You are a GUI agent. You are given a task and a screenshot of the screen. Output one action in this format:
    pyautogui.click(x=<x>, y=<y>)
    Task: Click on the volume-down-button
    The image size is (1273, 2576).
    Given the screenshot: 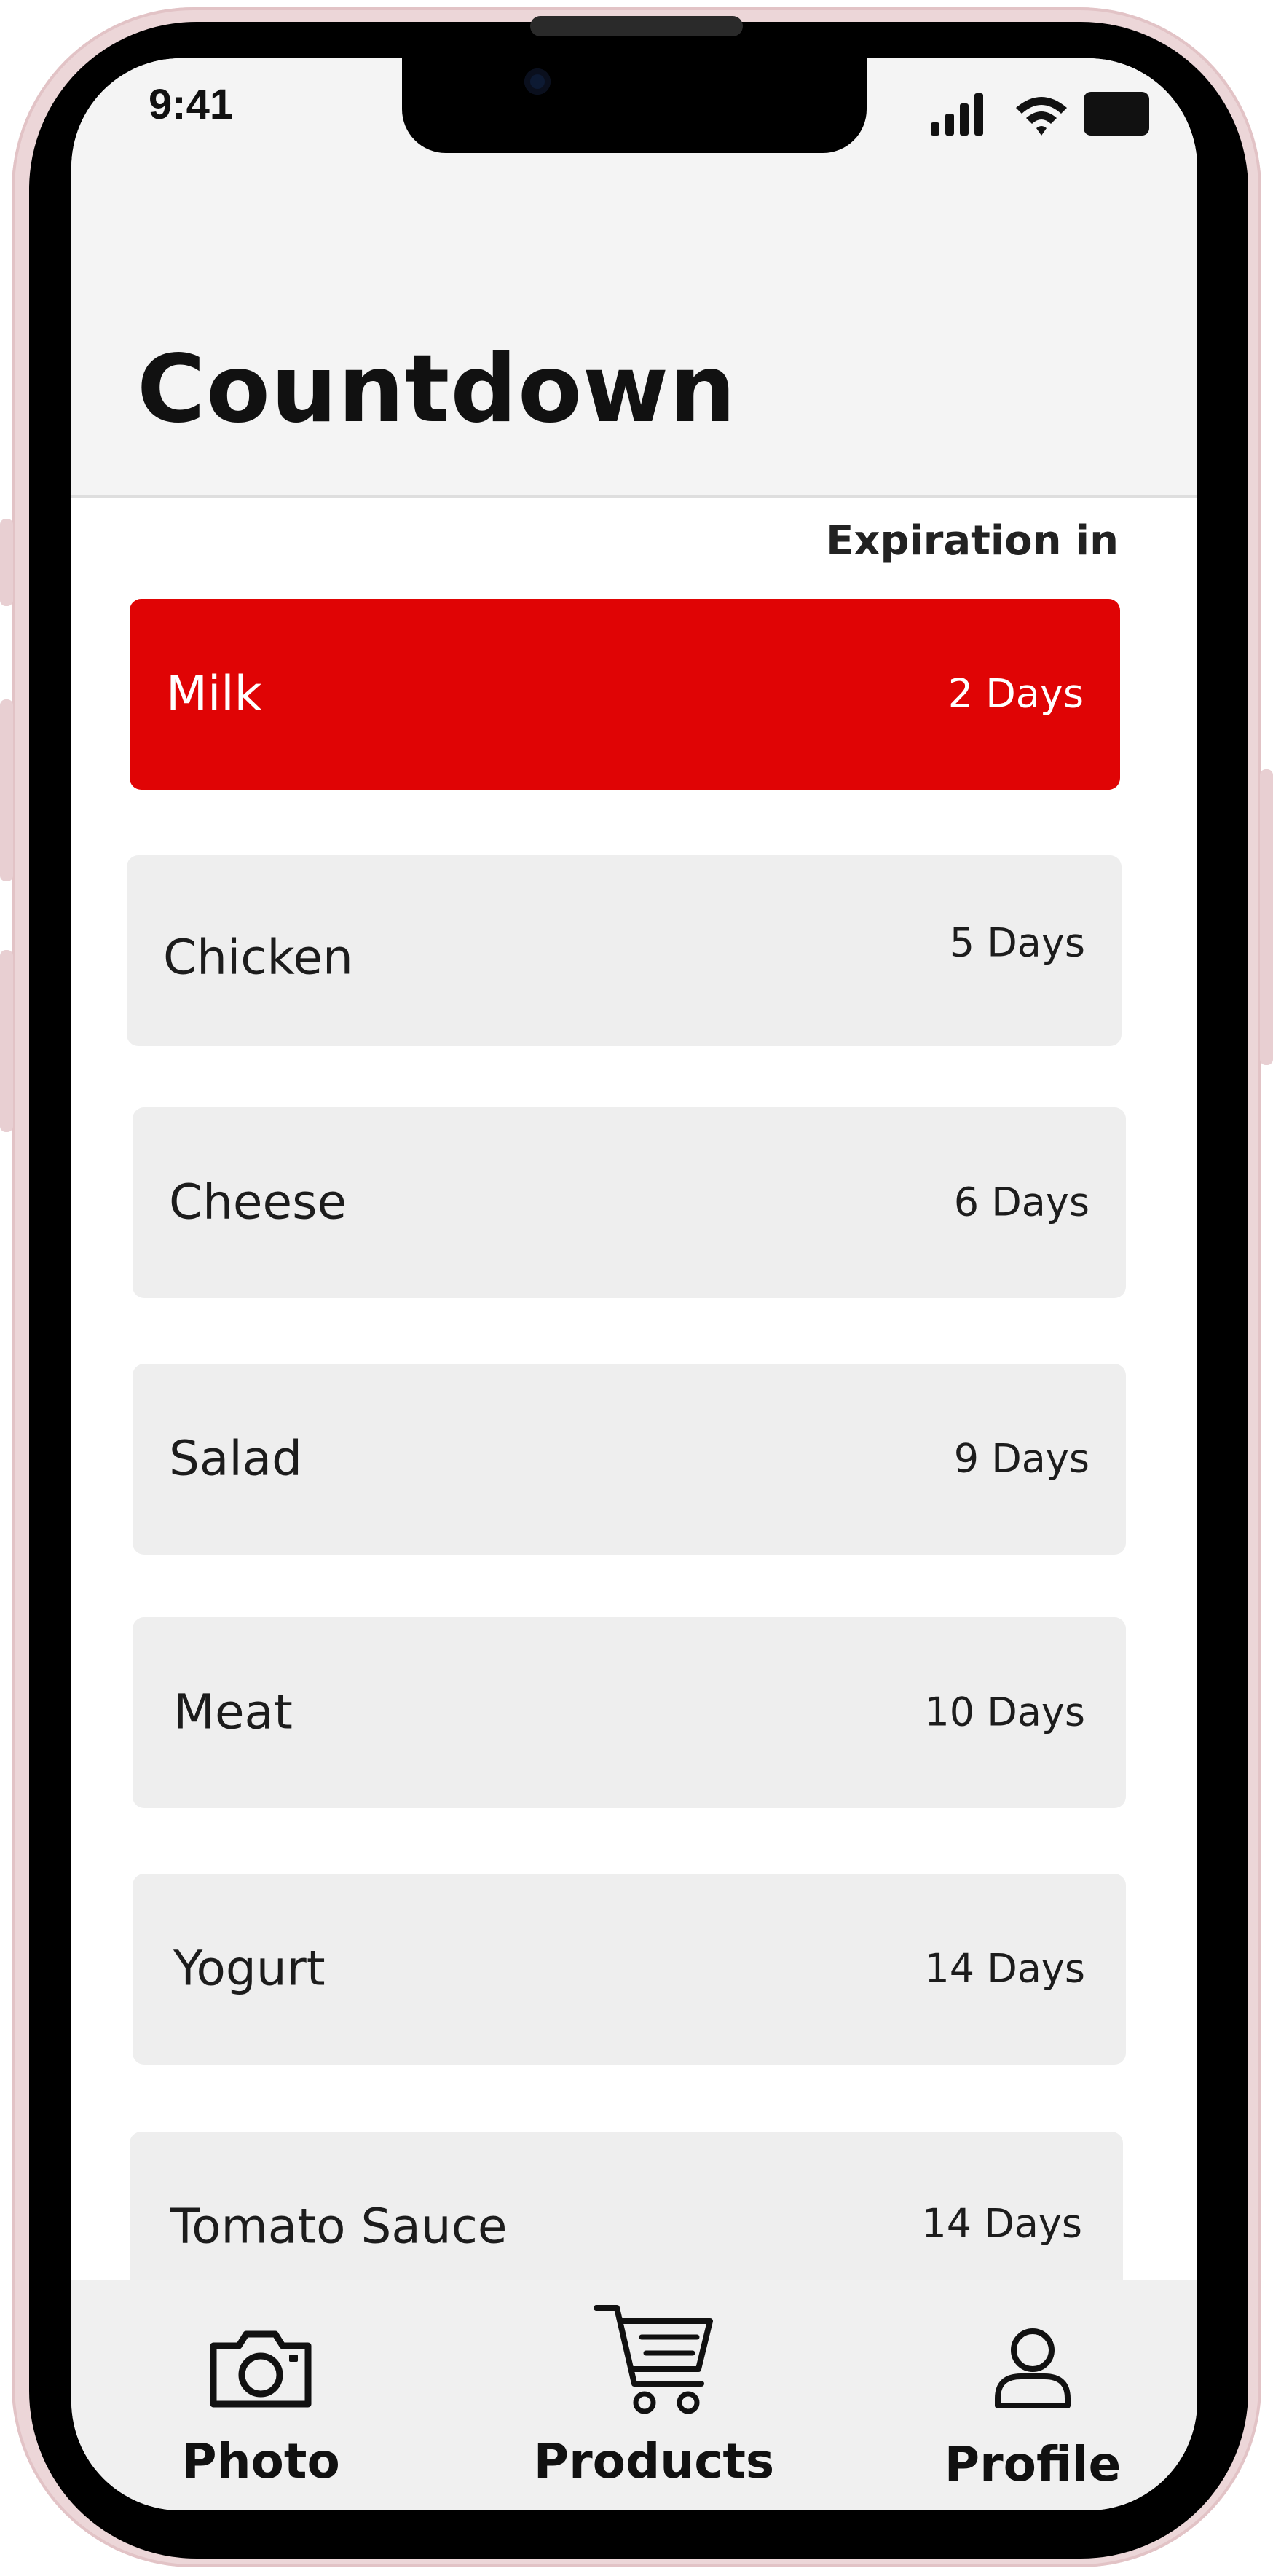 What is the action you would take?
    pyautogui.click(x=7, y=1041)
    